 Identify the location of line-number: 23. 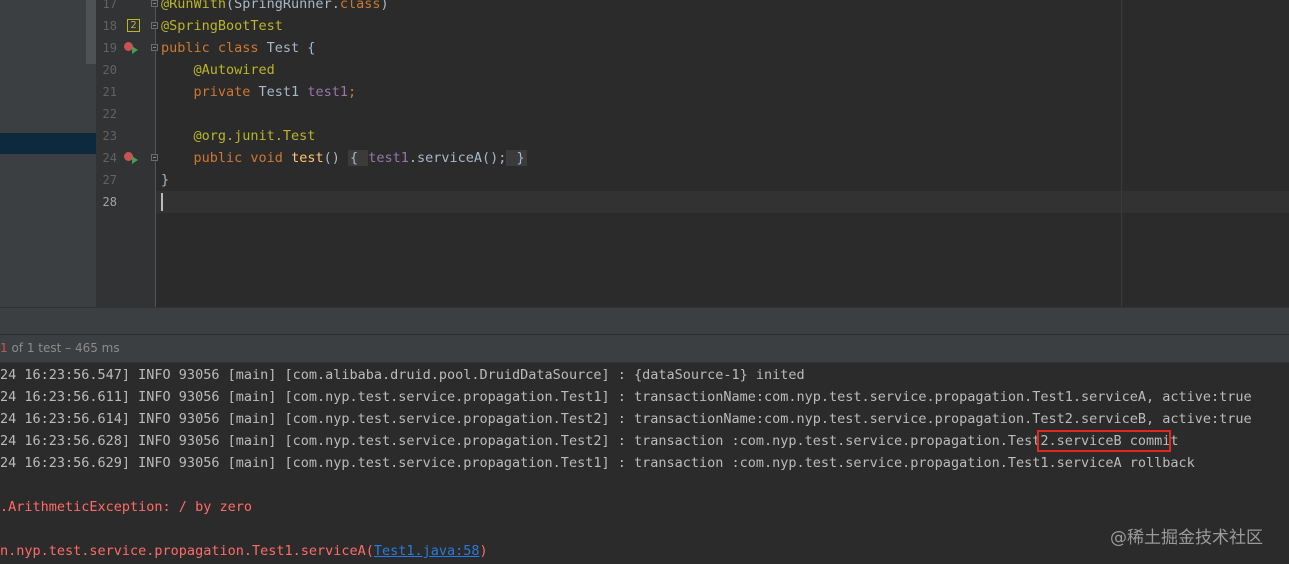
(109, 136).